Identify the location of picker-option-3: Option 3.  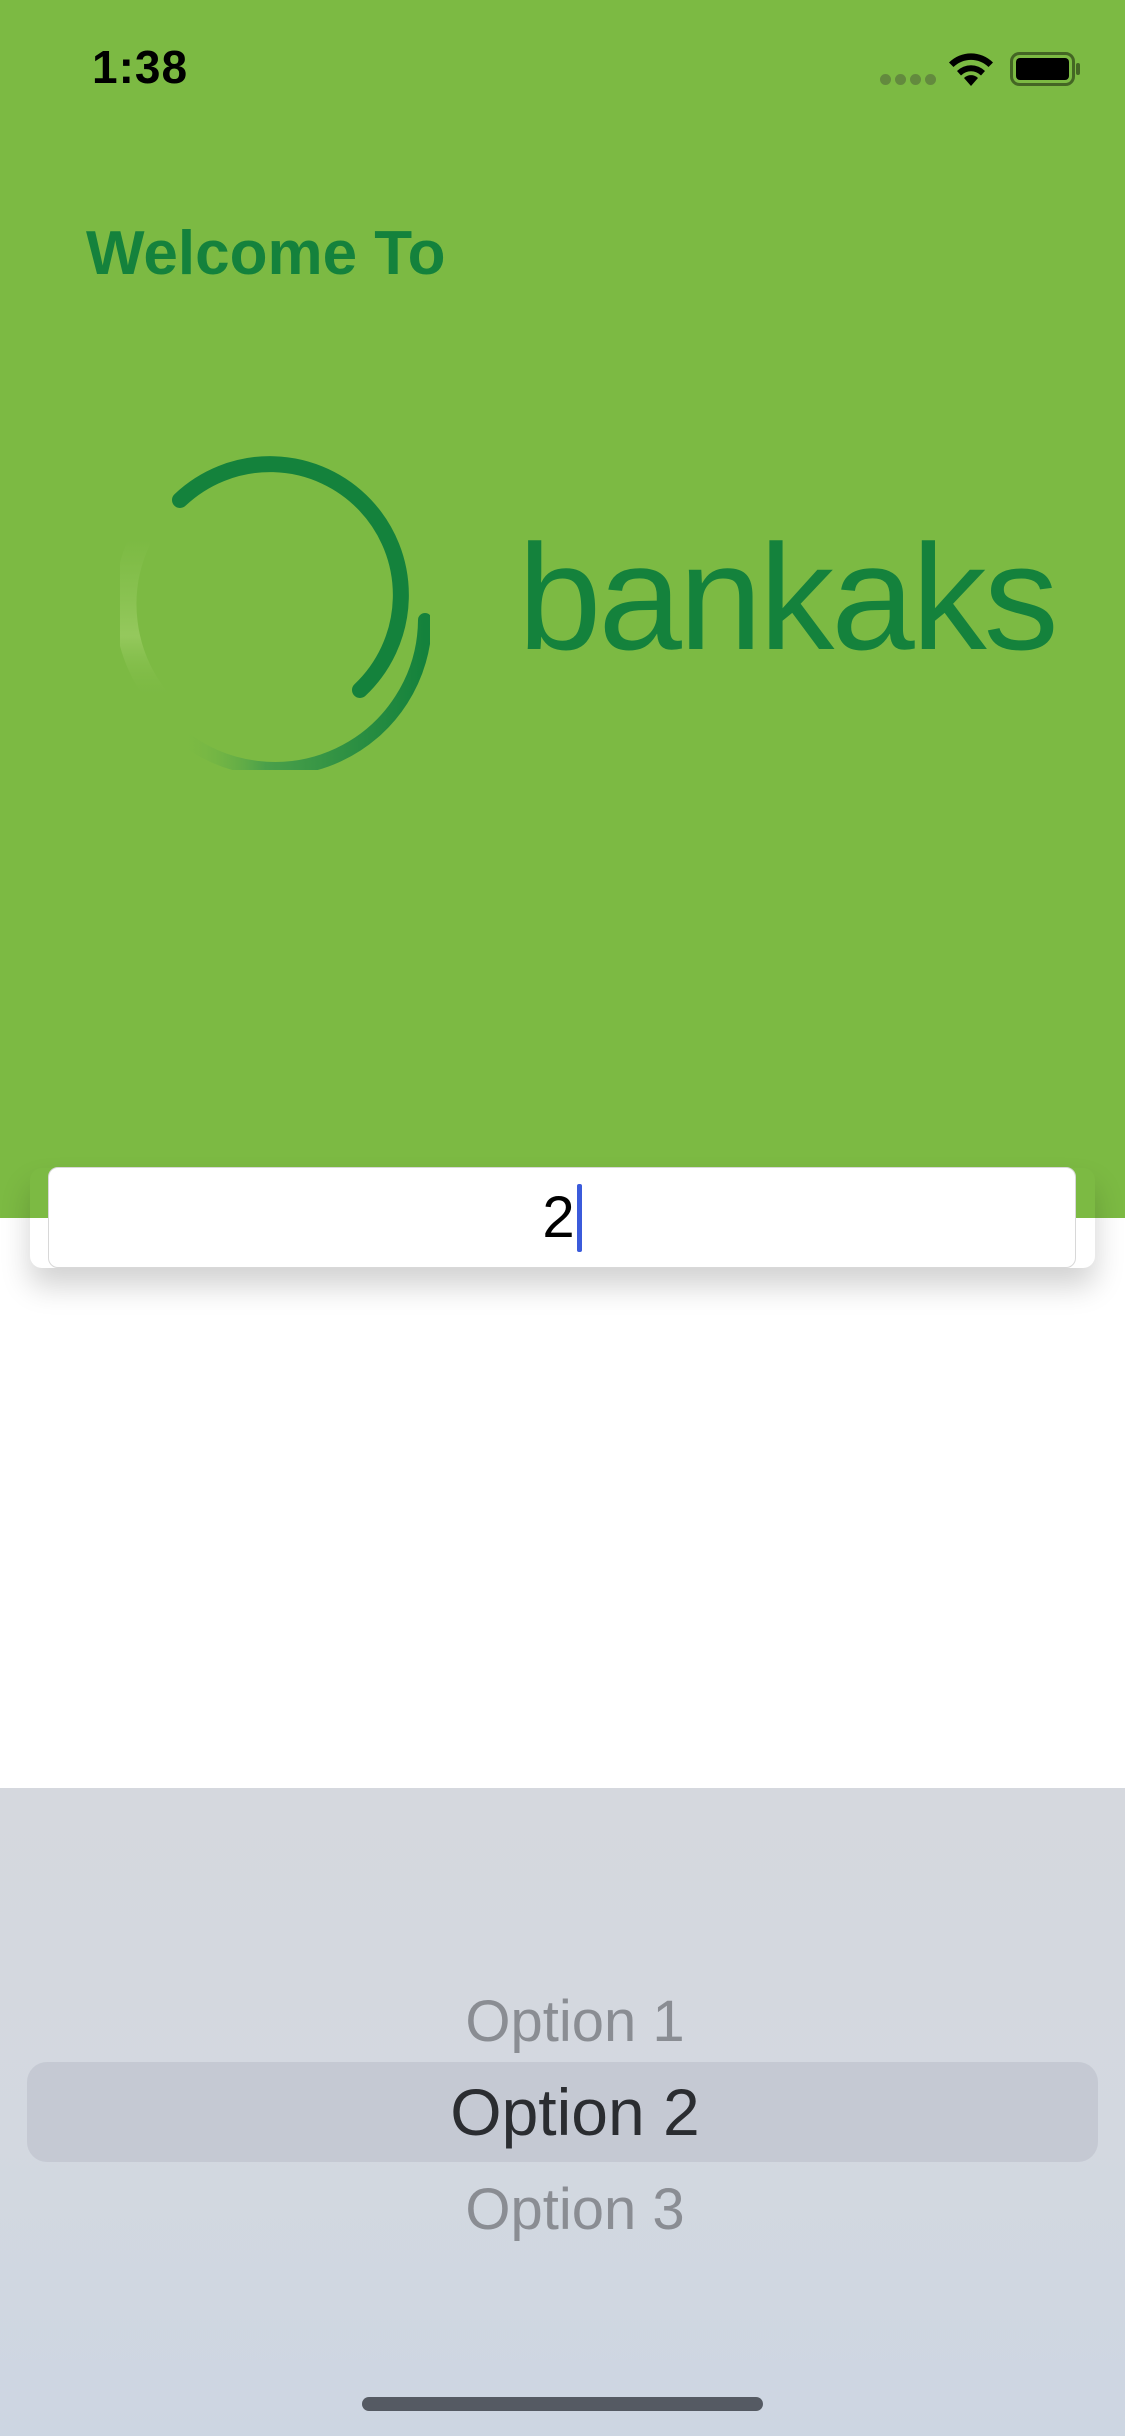
(562, 2209).